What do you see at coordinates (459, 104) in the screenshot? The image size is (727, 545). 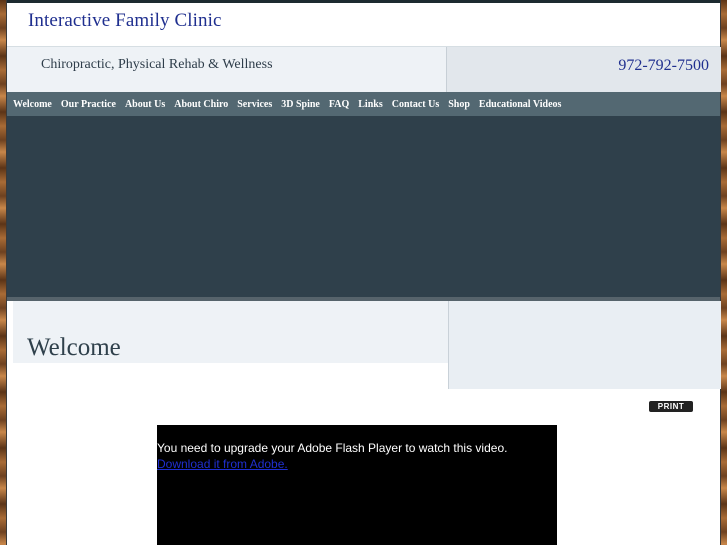 I see `nav-item-shop: Shop` at bounding box center [459, 104].